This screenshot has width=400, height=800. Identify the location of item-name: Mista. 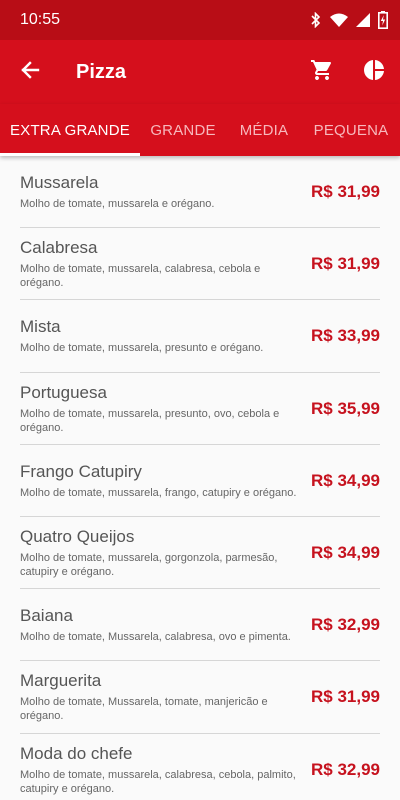
(40, 326).